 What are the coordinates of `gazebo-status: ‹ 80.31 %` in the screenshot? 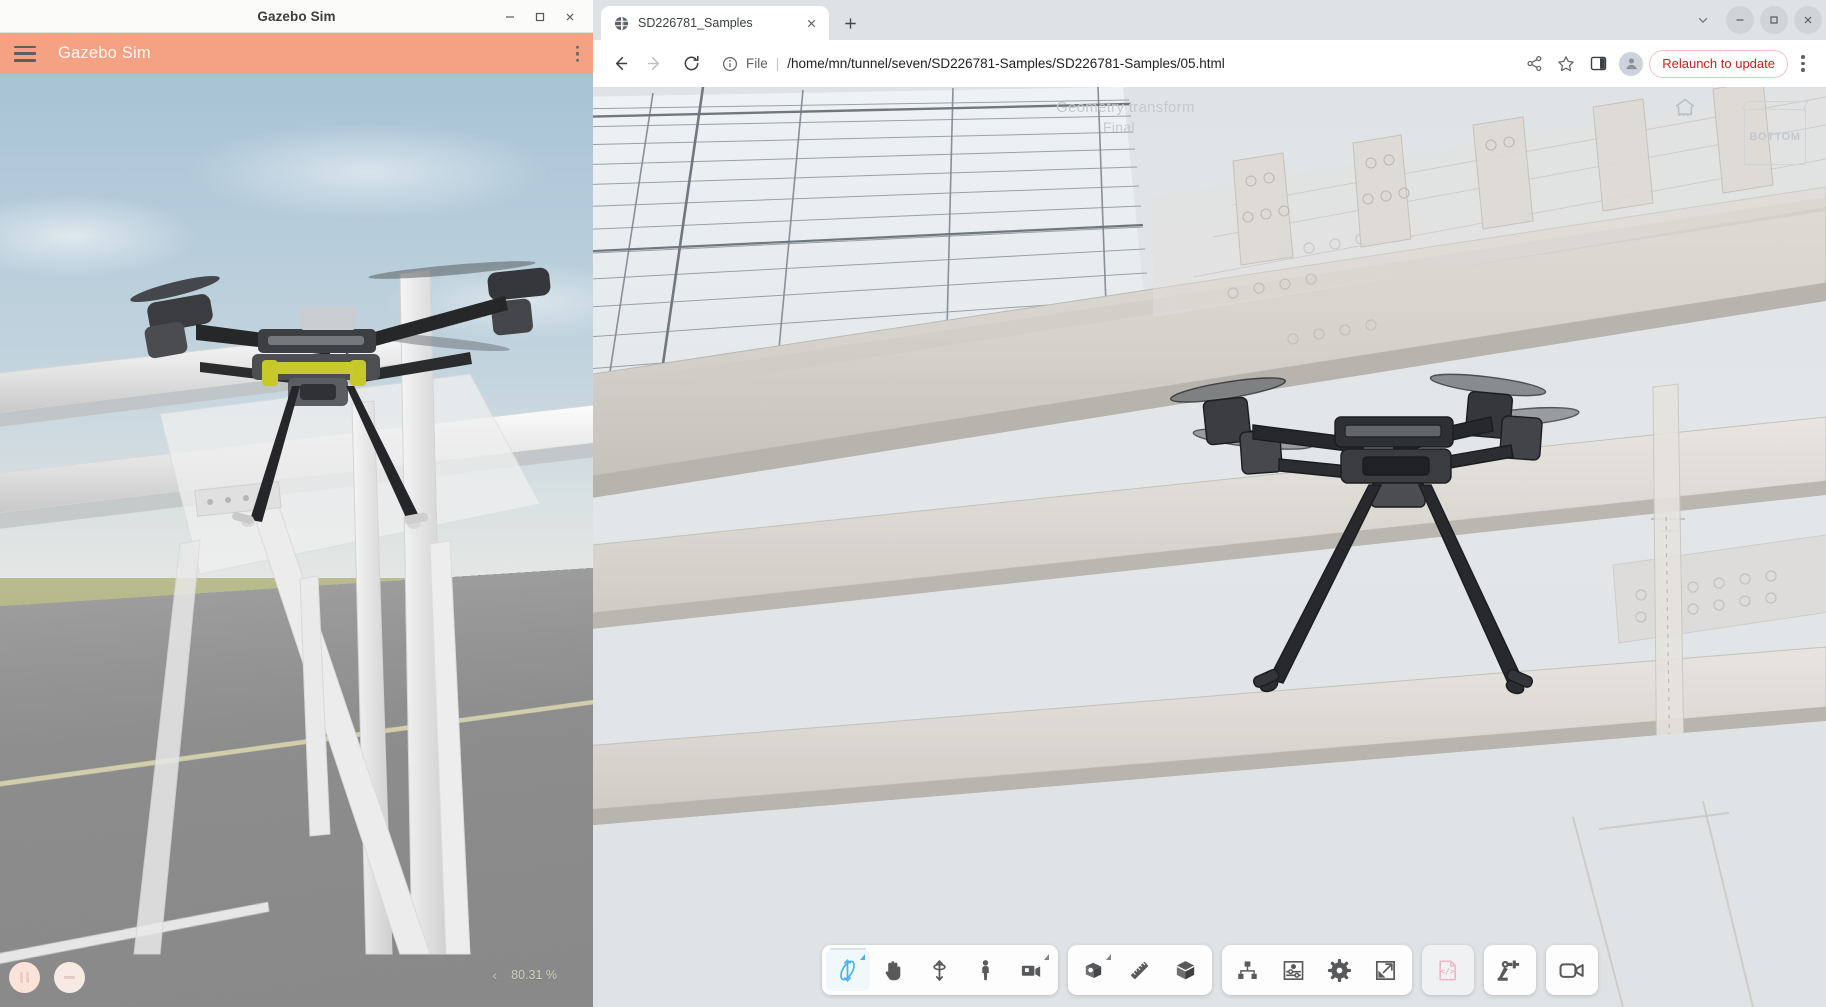 It's located at (524, 975).